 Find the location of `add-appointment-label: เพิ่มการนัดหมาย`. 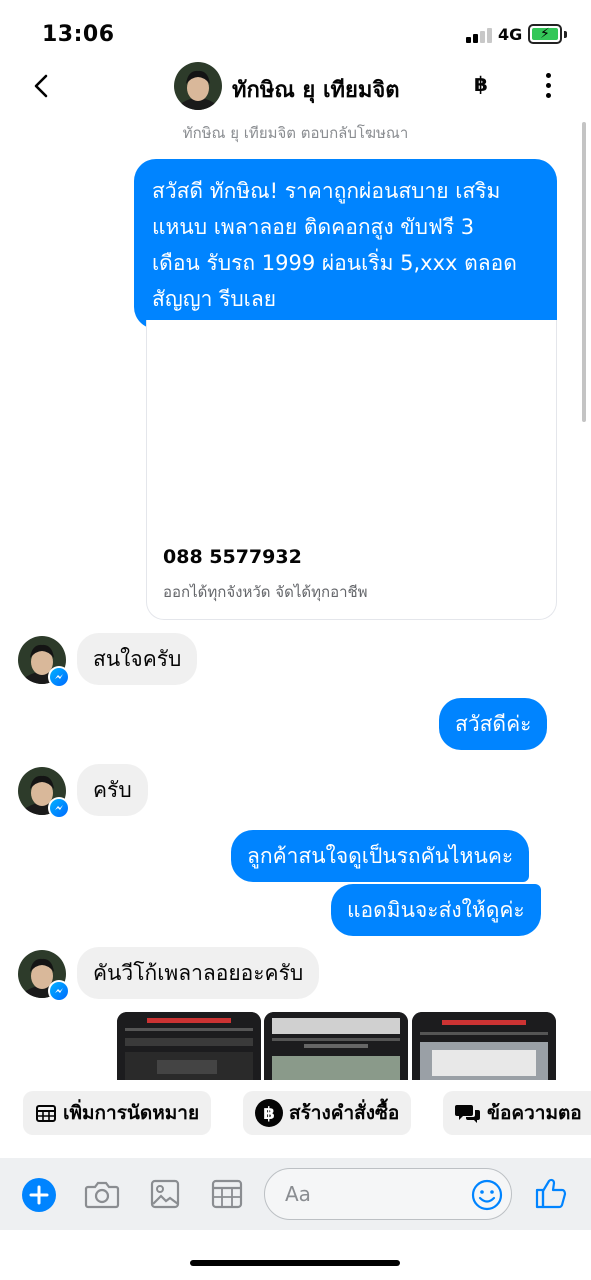

add-appointment-label: เพิ่มการนัดหมาย is located at coordinates (131, 1113).